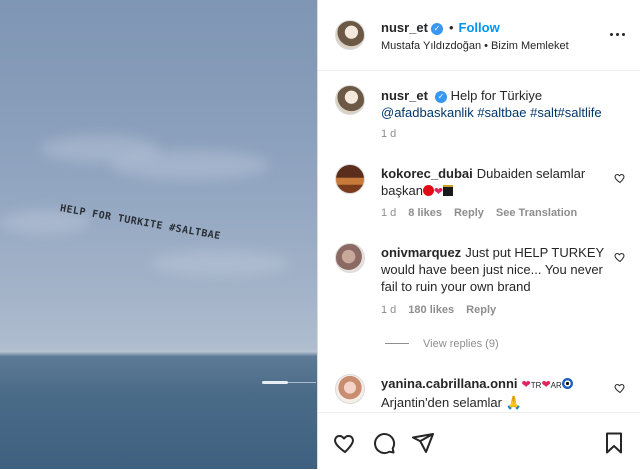 This screenshot has height=470, width=640. What do you see at coordinates (485, 213) in the screenshot?
I see `comment-meta: 1 d 8 likes Reply See Translation` at bounding box center [485, 213].